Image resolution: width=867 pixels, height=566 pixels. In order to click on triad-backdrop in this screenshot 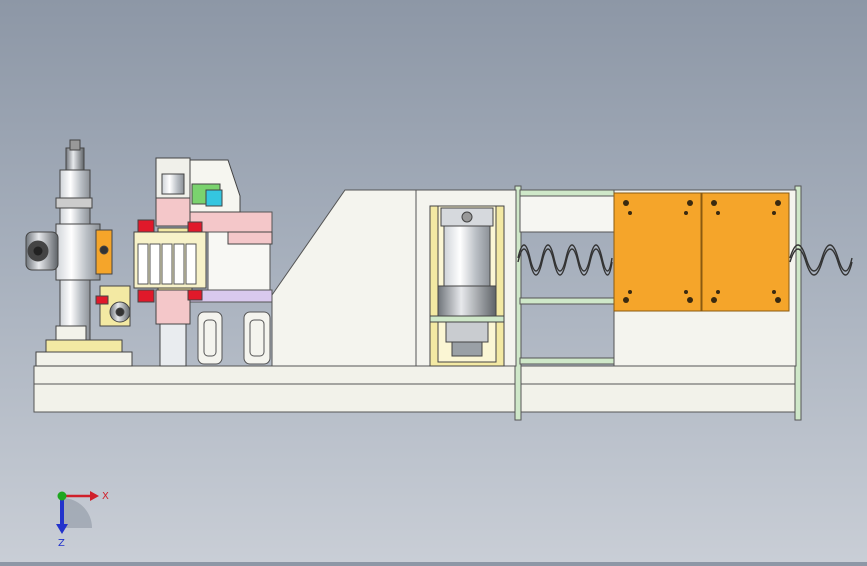, I will do `click(77, 513)`.